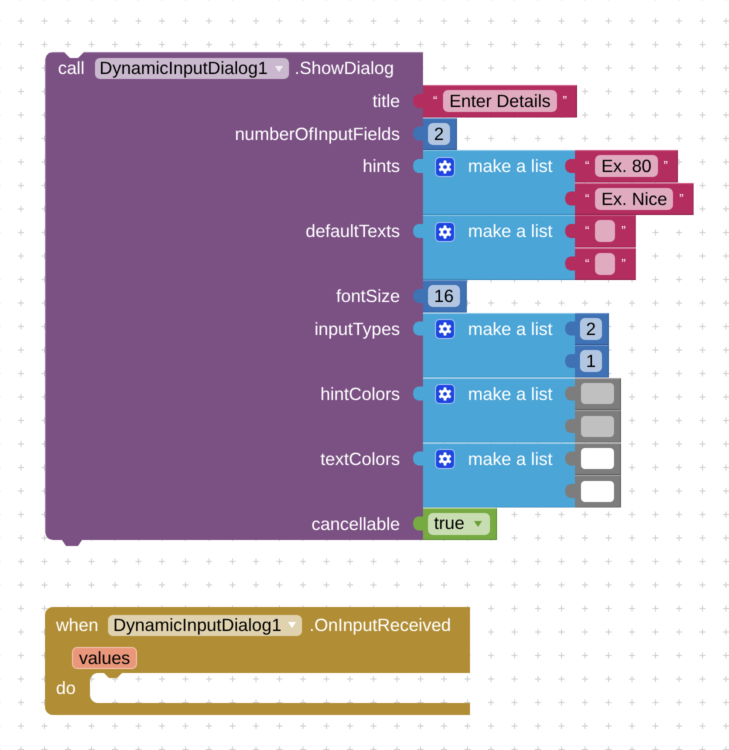 Image resolution: width=729 pixels, height=750 pixels. I want to click on text-field: Ex. Nice, so click(634, 199).